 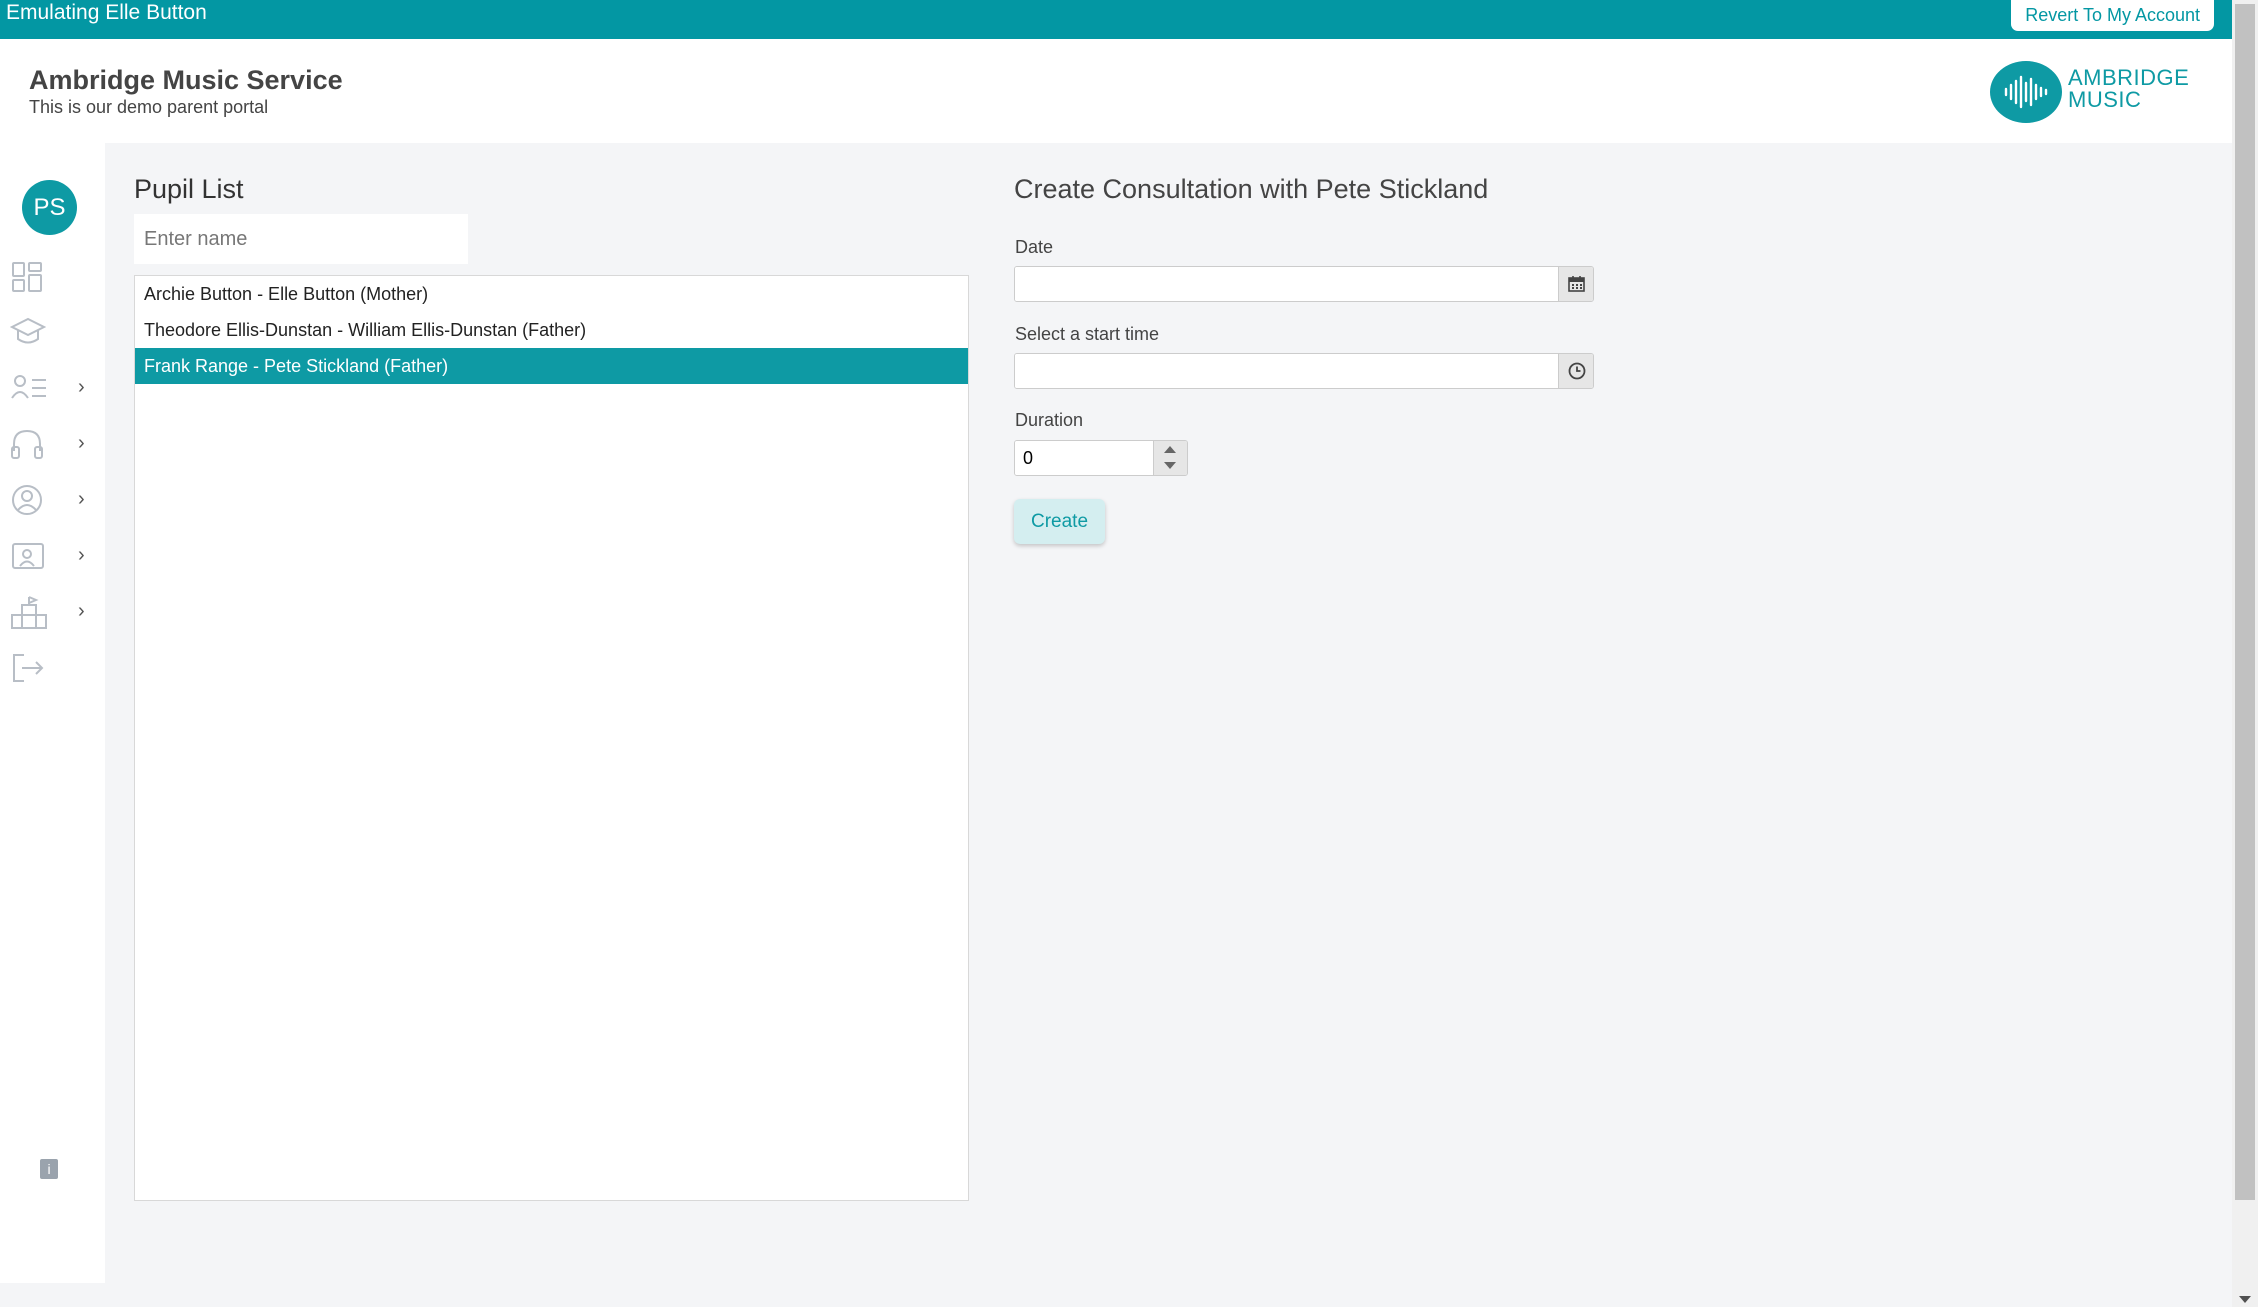 I want to click on pupil-search-input, so click(x=301, y=239).